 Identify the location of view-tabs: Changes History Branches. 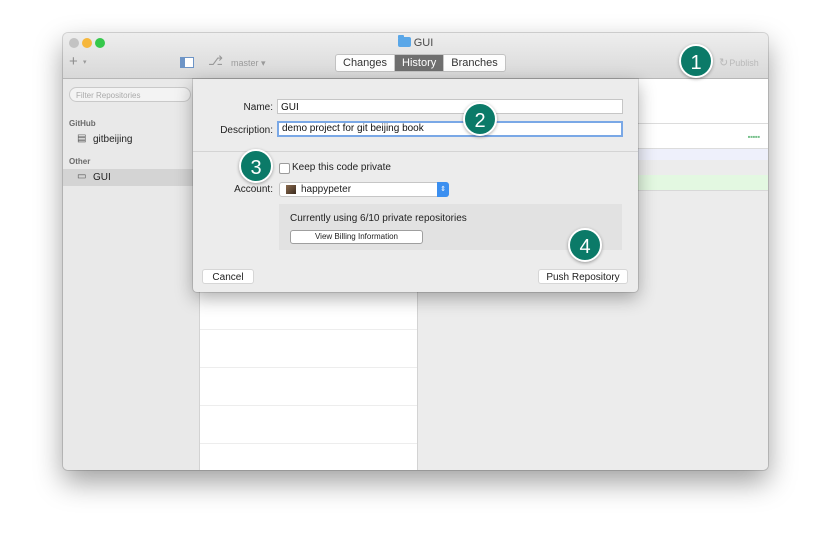
(420, 63).